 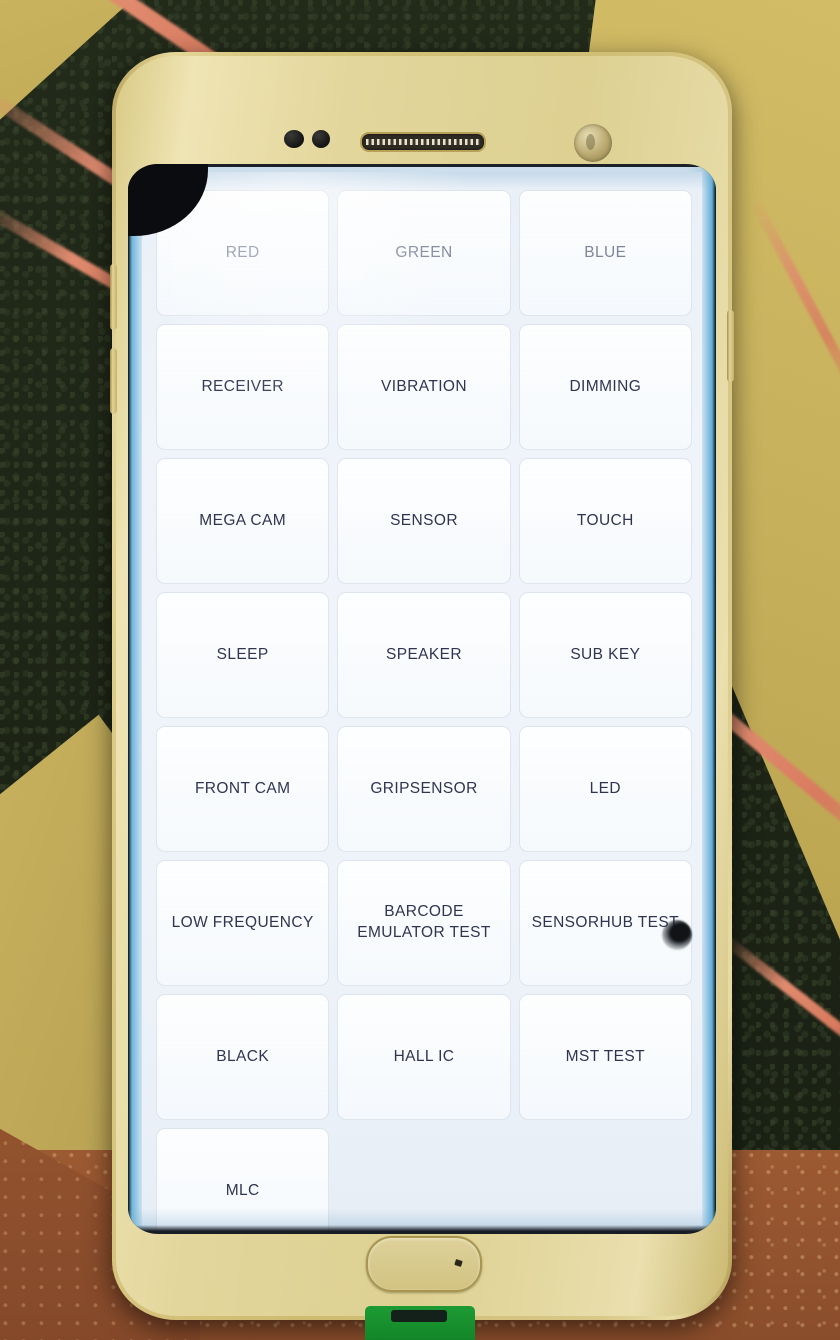 What do you see at coordinates (730, 346) in the screenshot?
I see `power-button` at bounding box center [730, 346].